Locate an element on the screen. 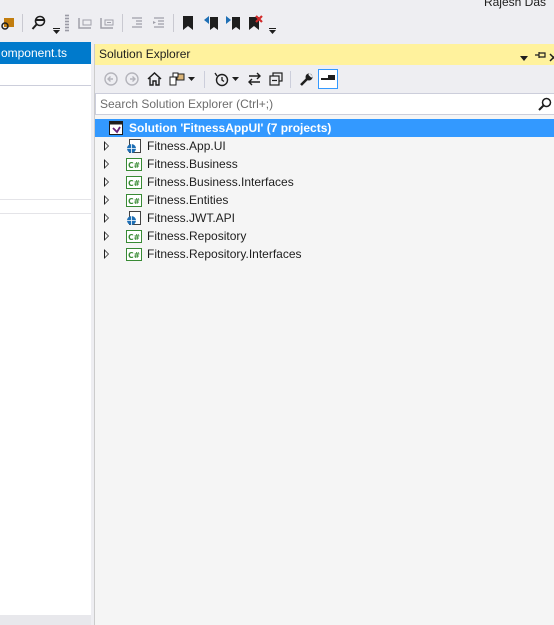  user-name: Rajesh Das is located at coordinates (515, 4).